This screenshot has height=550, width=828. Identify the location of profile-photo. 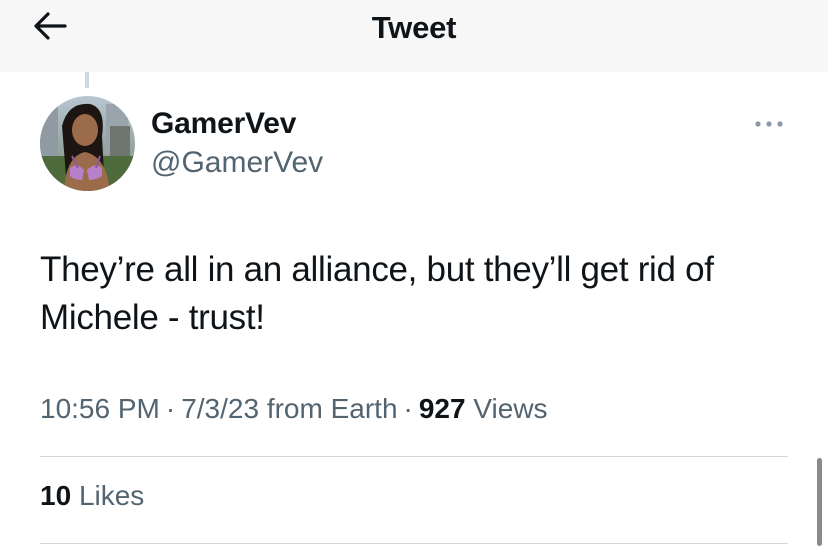
(87, 143).